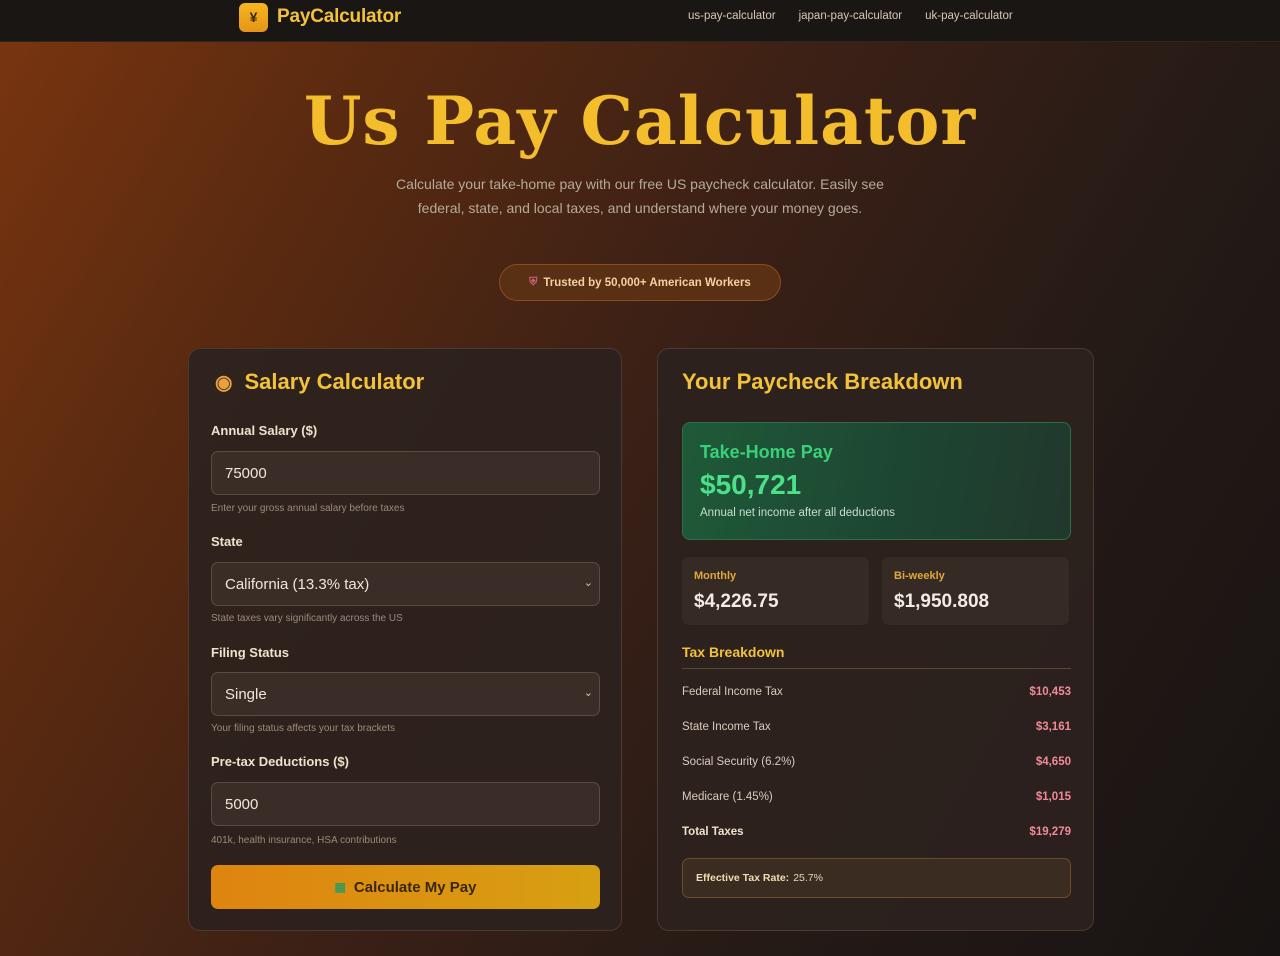  Describe the element at coordinates (876, 656) in the screenshot. I see `tax-breakdown-title: Tax Breakdown` at that location.